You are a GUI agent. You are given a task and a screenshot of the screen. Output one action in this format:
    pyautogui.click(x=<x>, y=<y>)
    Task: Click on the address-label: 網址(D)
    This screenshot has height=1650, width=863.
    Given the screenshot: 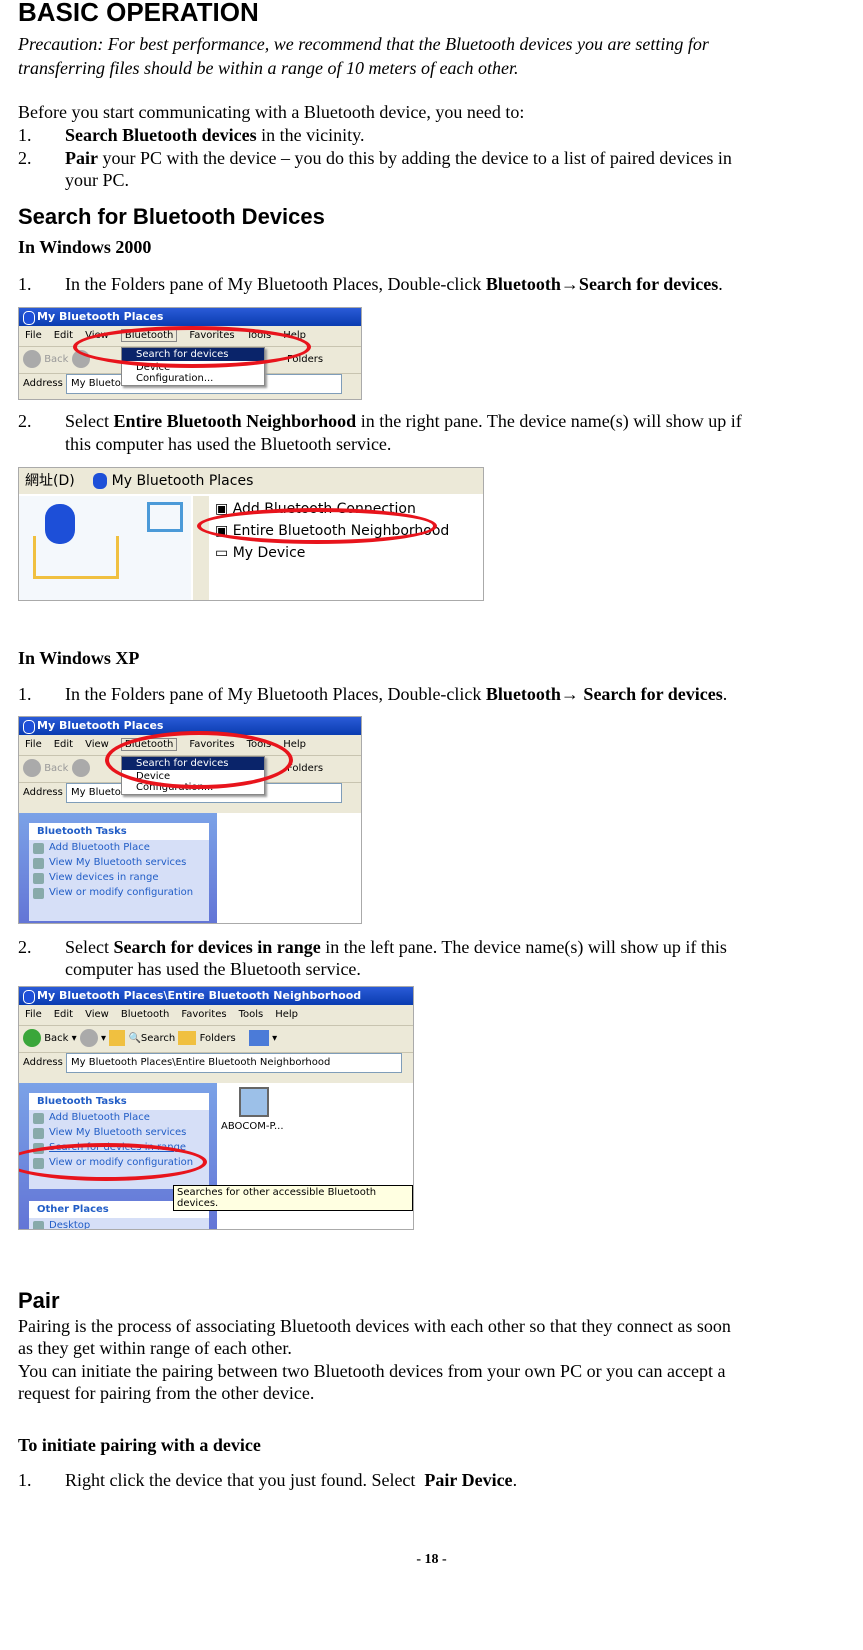 What is the action you would take?
    pyautogui.click(x=50, y=481)
    